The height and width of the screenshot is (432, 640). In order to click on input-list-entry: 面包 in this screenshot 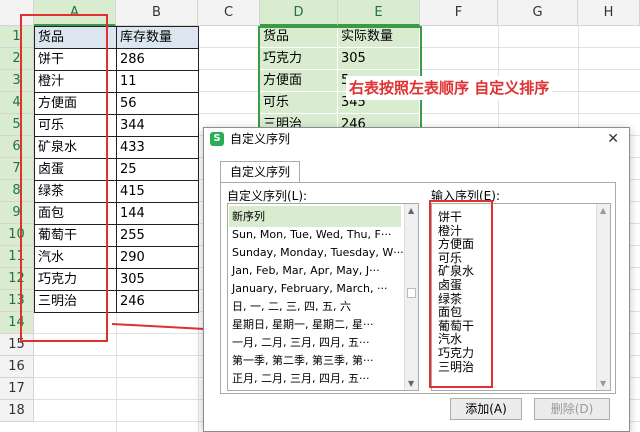, I will do `click(450, 312)`.